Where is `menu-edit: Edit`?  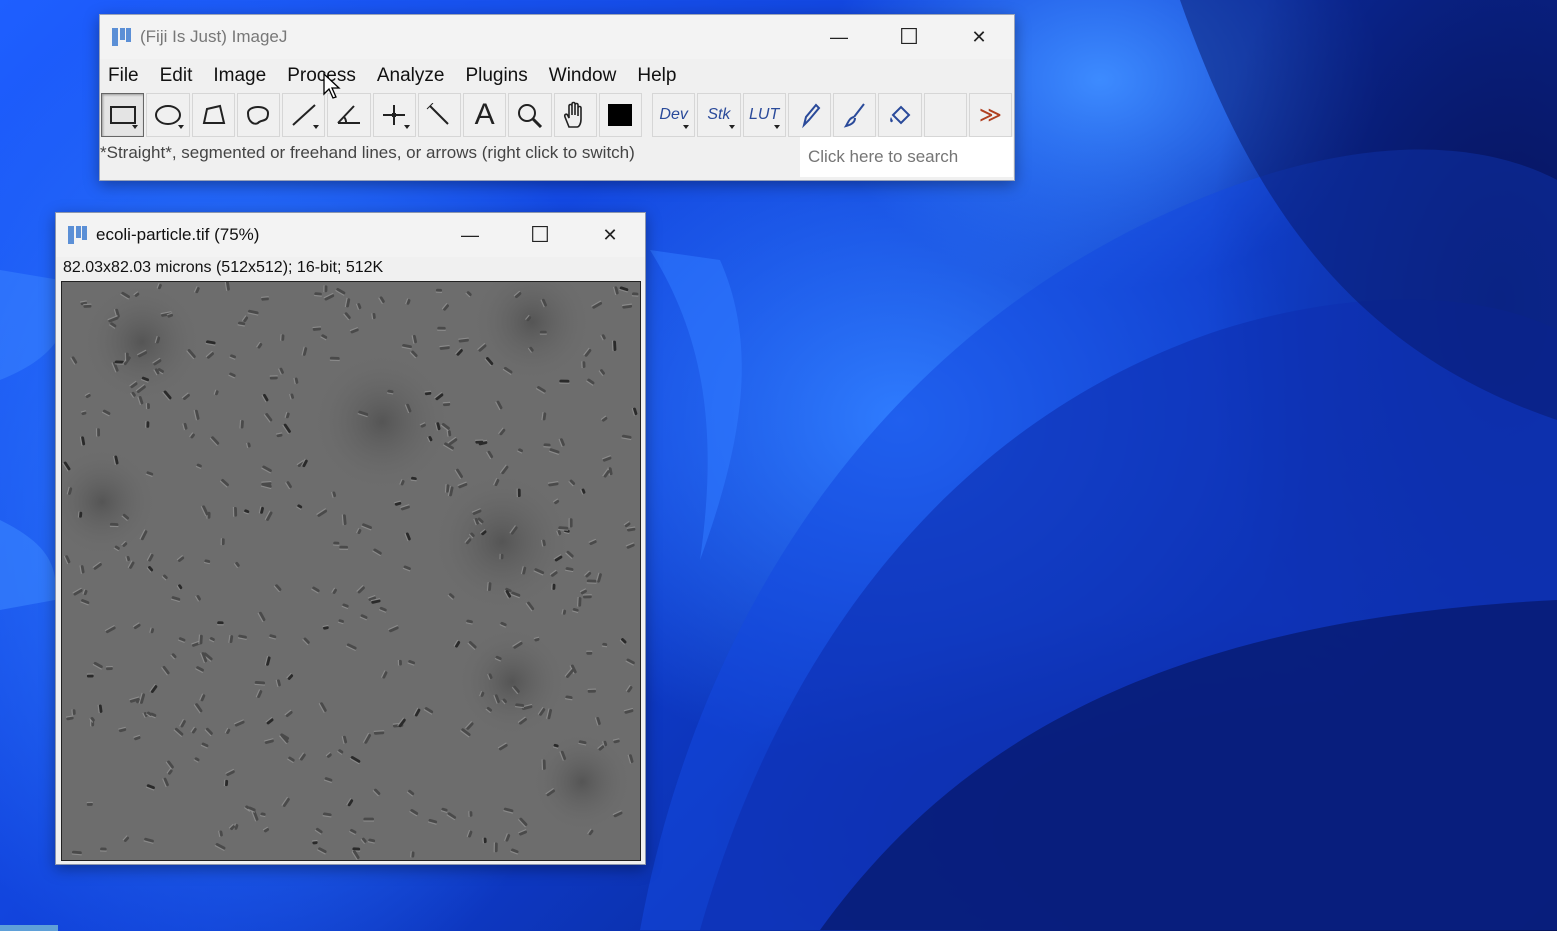 menu-edit: Edit is located at coordinates (176, 76).